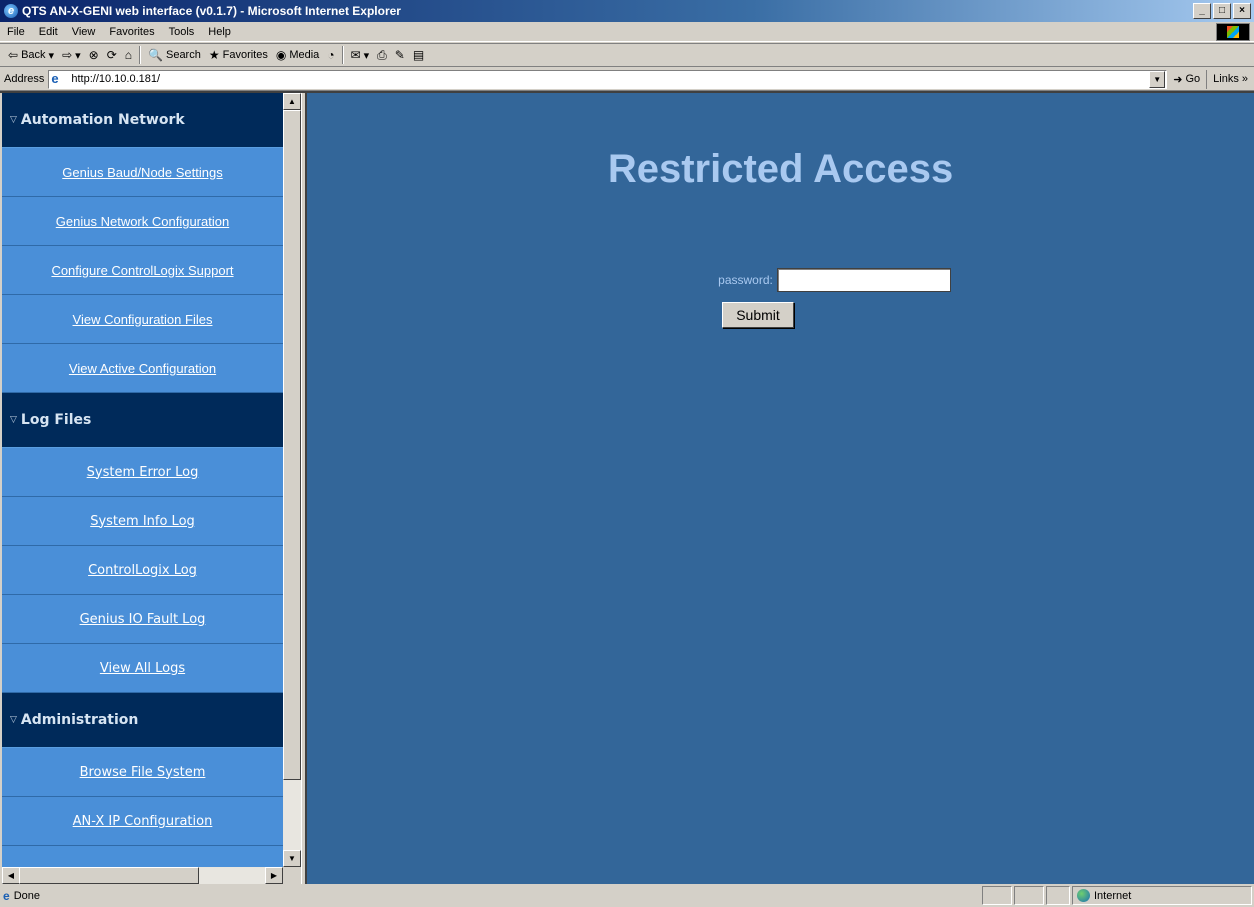 The width and height of the screenshot is (1254, 907). Describe the element at coordinates (13, 55) in the screenshot. I see `back-arrow-icon: ⇦` at that location.